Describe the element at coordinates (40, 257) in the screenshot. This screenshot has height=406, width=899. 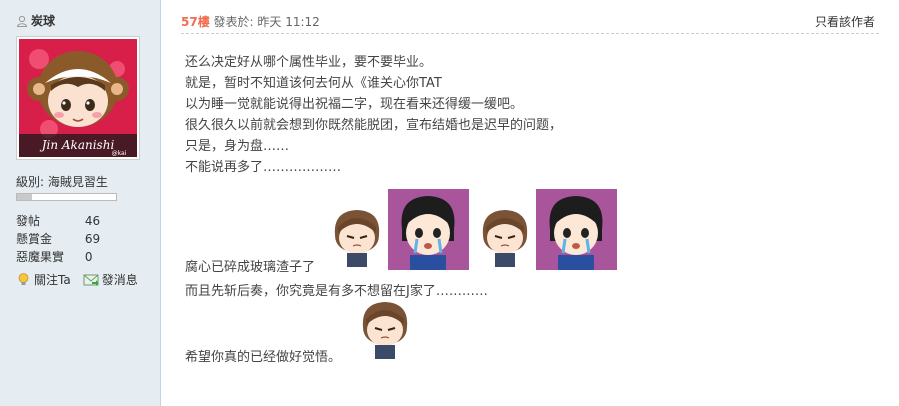
I see `stat-label: 惡魔果實` at that location.